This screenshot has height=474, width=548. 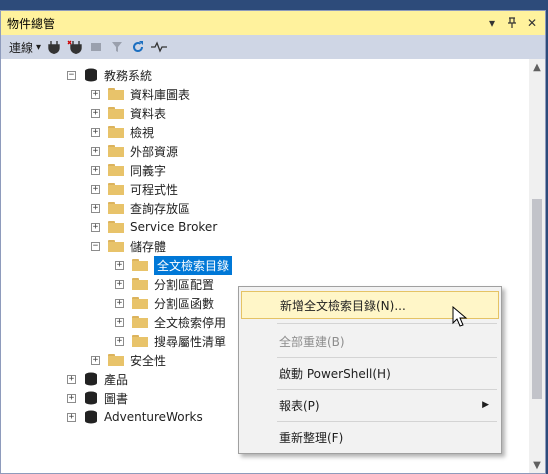 I want to click on tree-node-db: + AdventureWorks, so click(x=135, y=417).